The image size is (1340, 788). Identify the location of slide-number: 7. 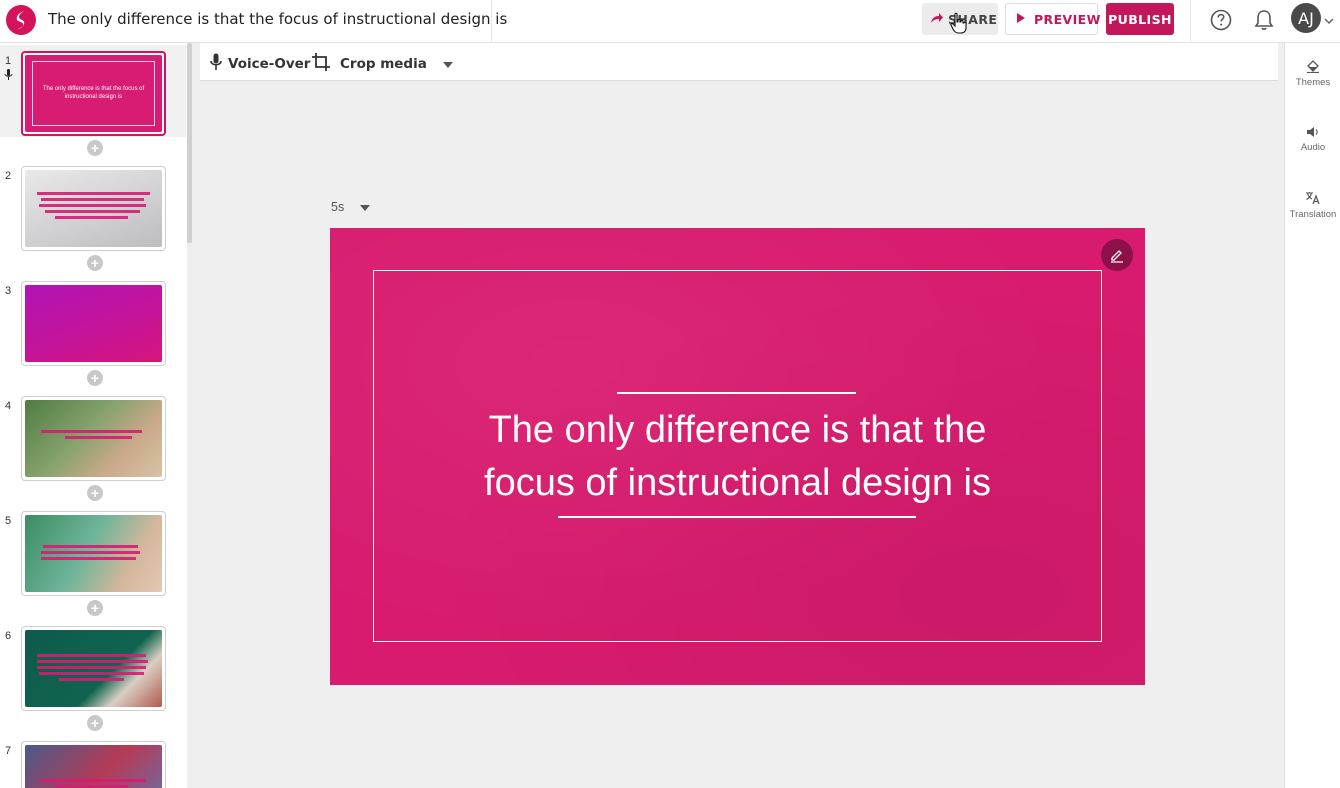
(8, 751).